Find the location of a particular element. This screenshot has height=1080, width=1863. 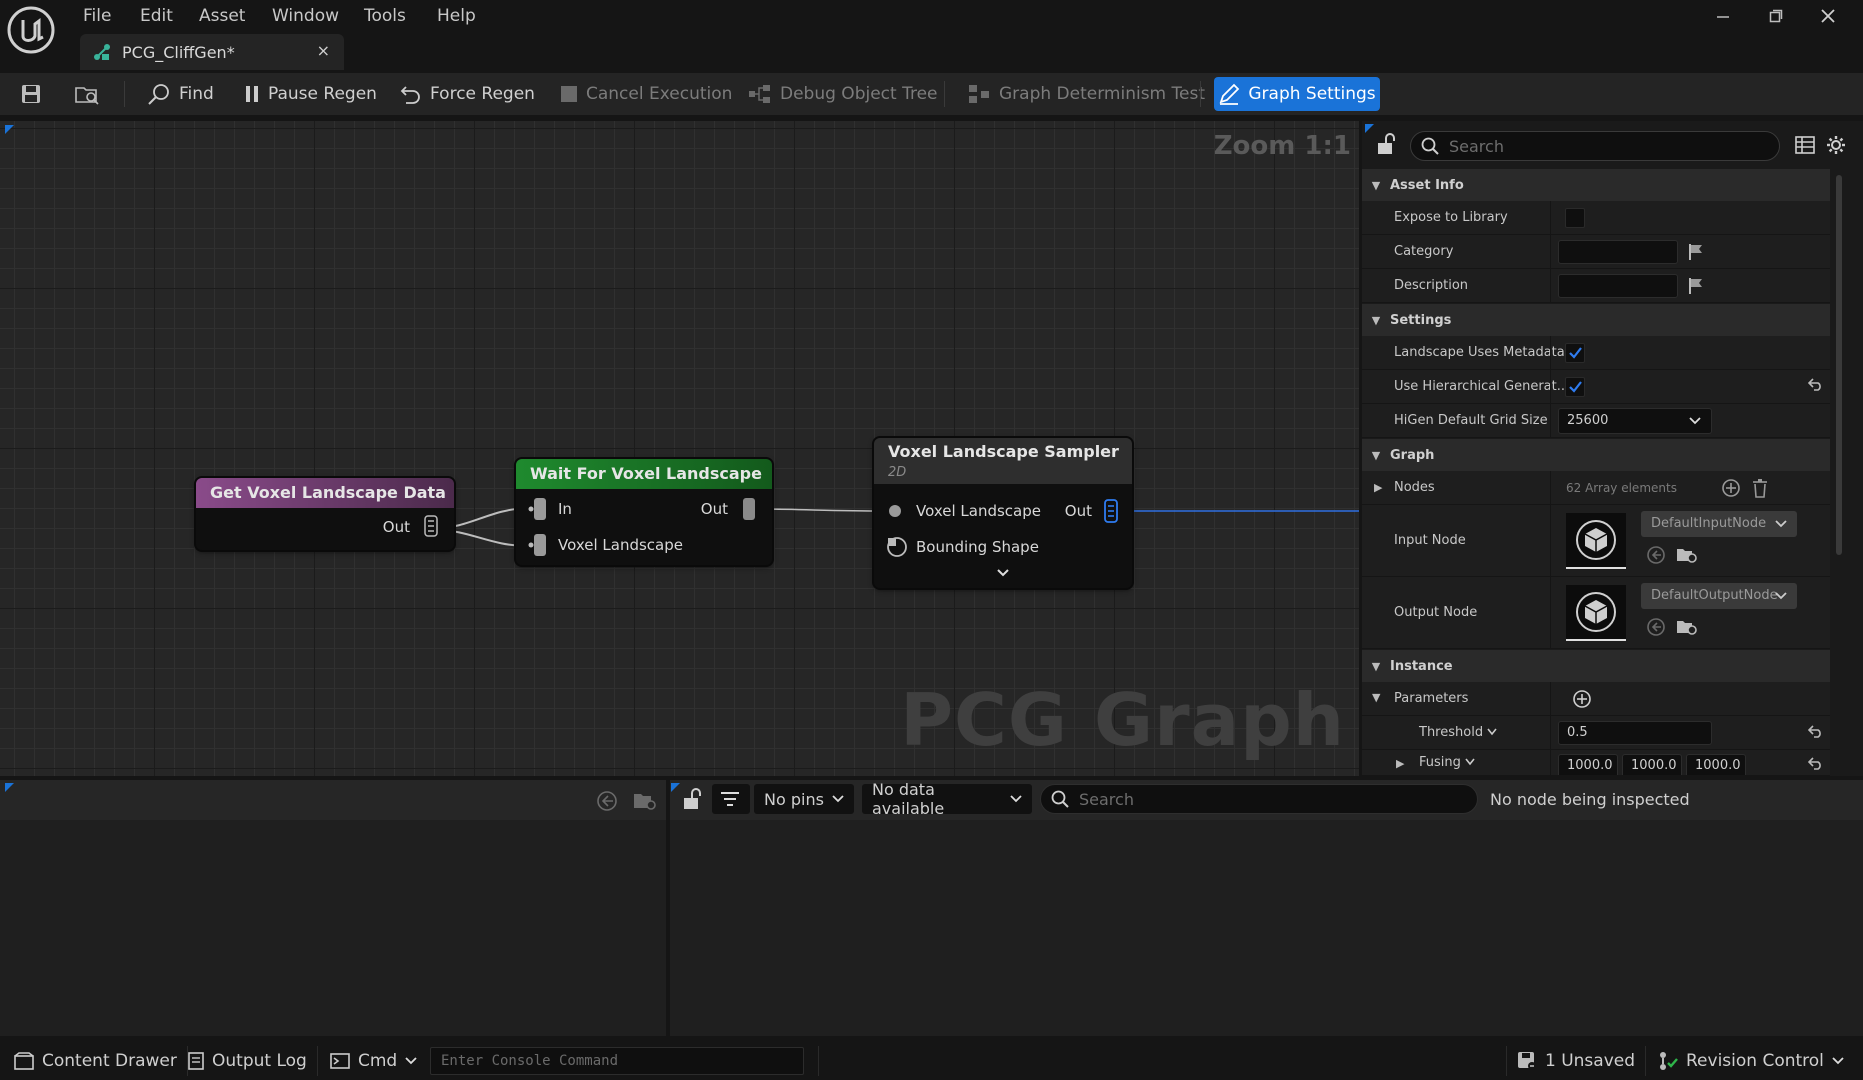

row-output-node: Output Node DefaultOutputNode is located at coordinates (1596, 613).